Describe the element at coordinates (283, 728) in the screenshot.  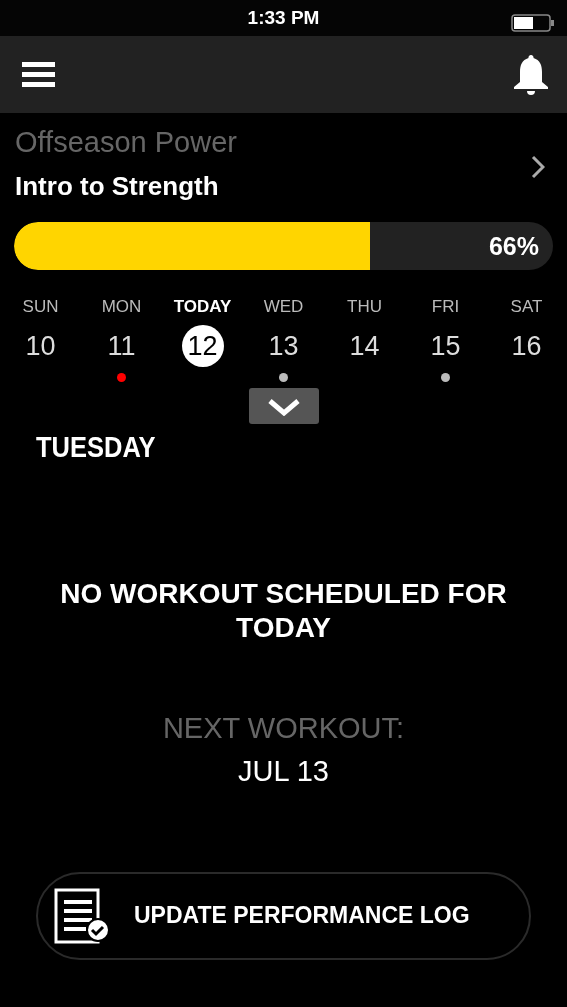
I see `next-workout-label: NEXT WORKOUT:` at that location.